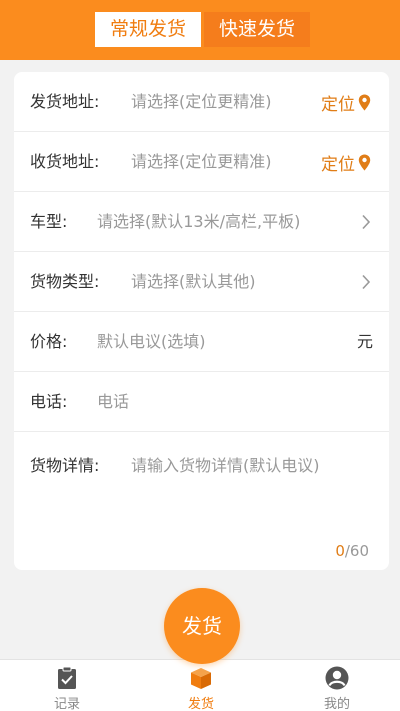 Image resolution: width=400 pixels, height=711 pixels. What do you see at coordinates (67, 677) in the screenshot?
I see `clipboard-check-icon` at bounding box center [67, 677].